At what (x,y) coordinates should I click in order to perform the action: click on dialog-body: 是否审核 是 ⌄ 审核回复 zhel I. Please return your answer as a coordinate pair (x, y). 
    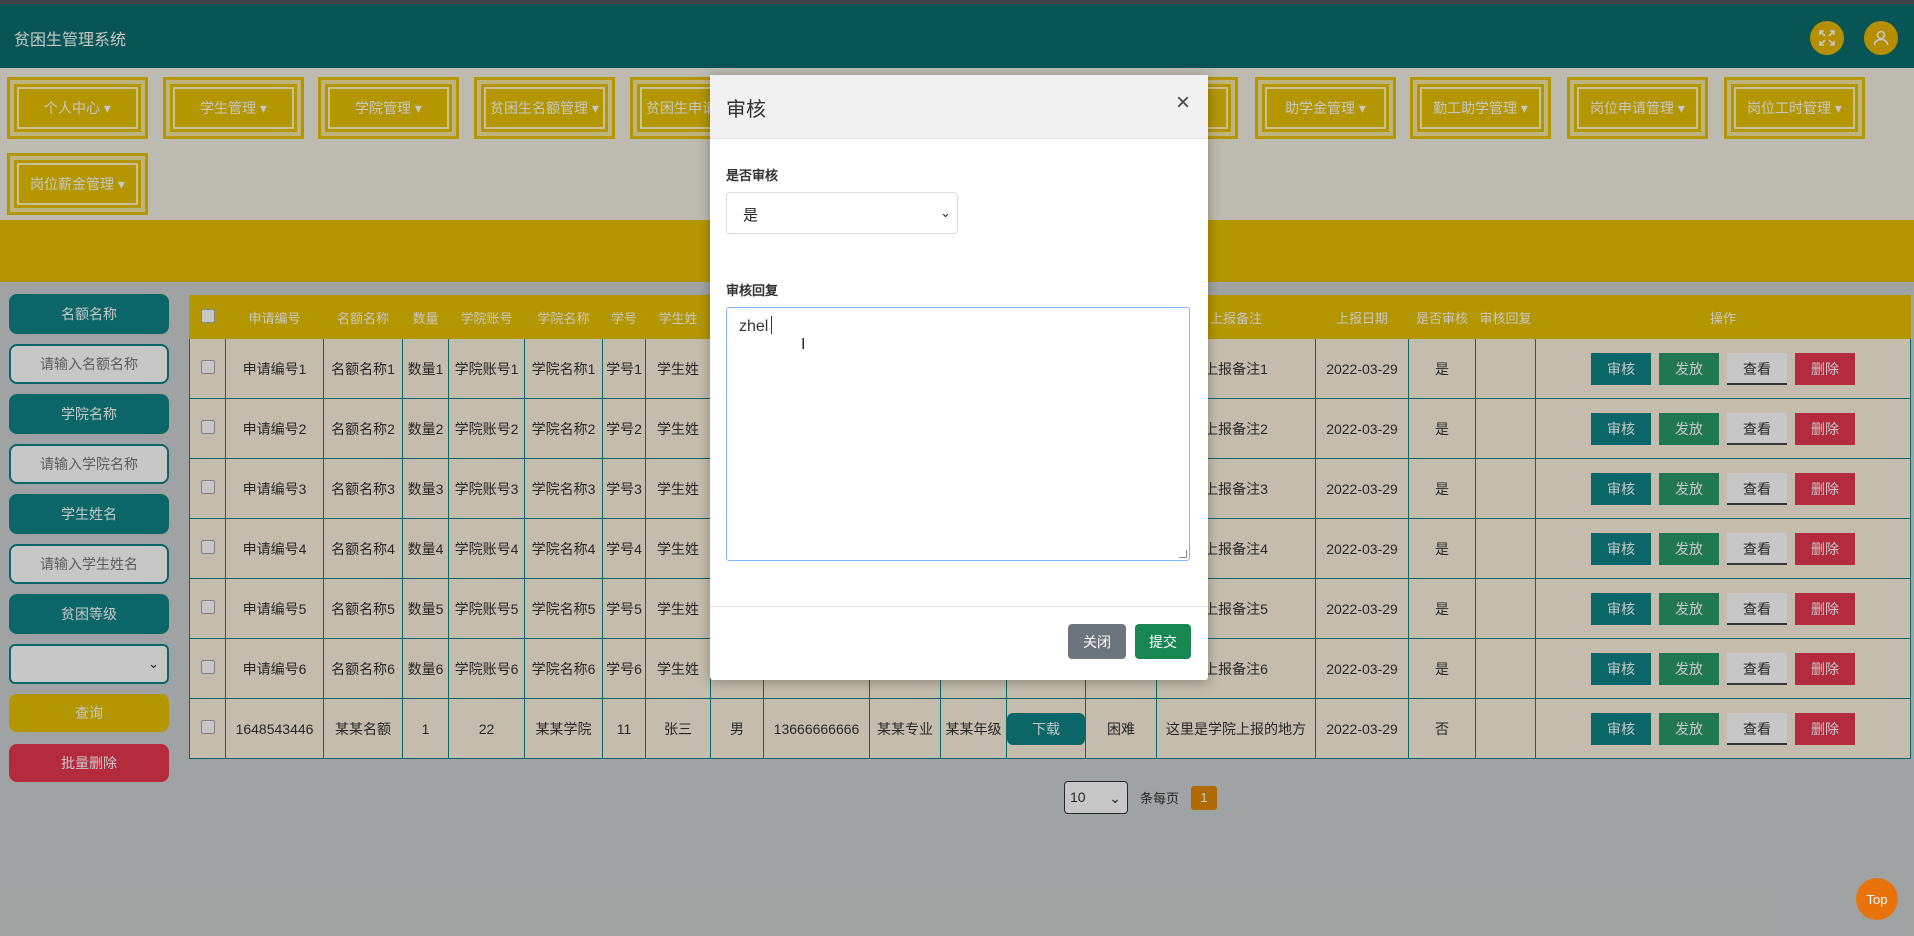
    Looking at the image, I should click on (959, 360).